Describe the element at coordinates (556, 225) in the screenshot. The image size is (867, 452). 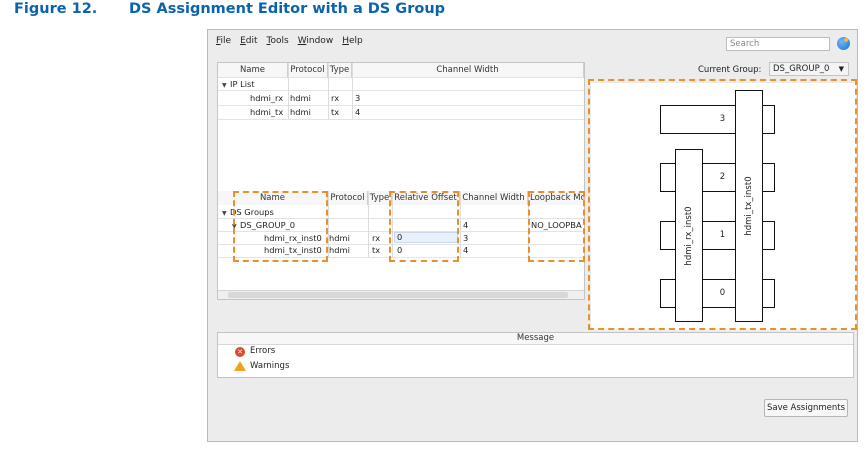
I see `ds-group-loopback: NO_LOOPBA` at that location.